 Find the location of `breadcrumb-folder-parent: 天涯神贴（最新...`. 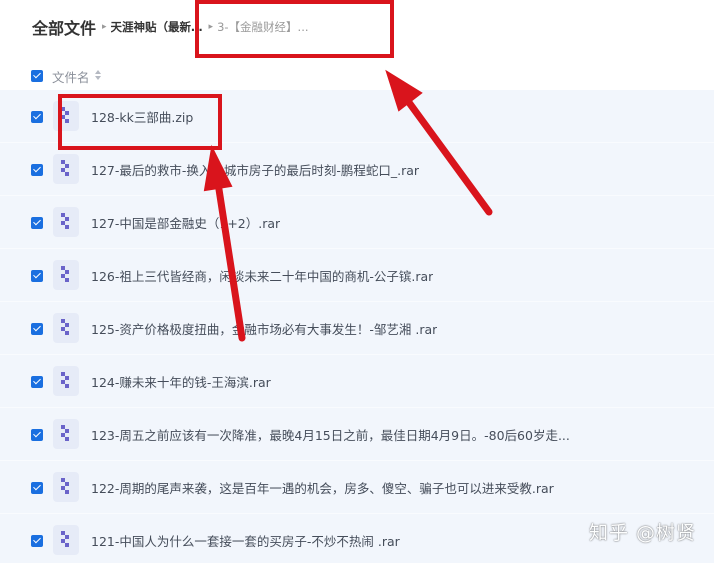

breadcrumb-folder-parent: 天涯神贴（最新... is located at coordinates (157, 27).